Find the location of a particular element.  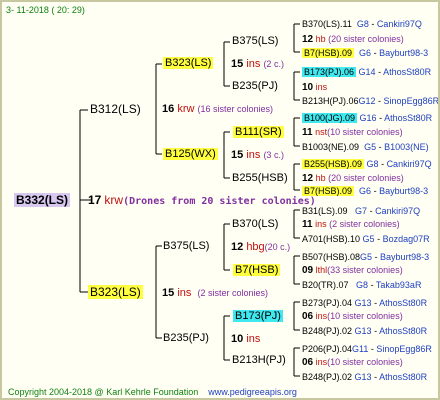

gen3-b1-node: B111(SR) is located at coordinates (258, 132).